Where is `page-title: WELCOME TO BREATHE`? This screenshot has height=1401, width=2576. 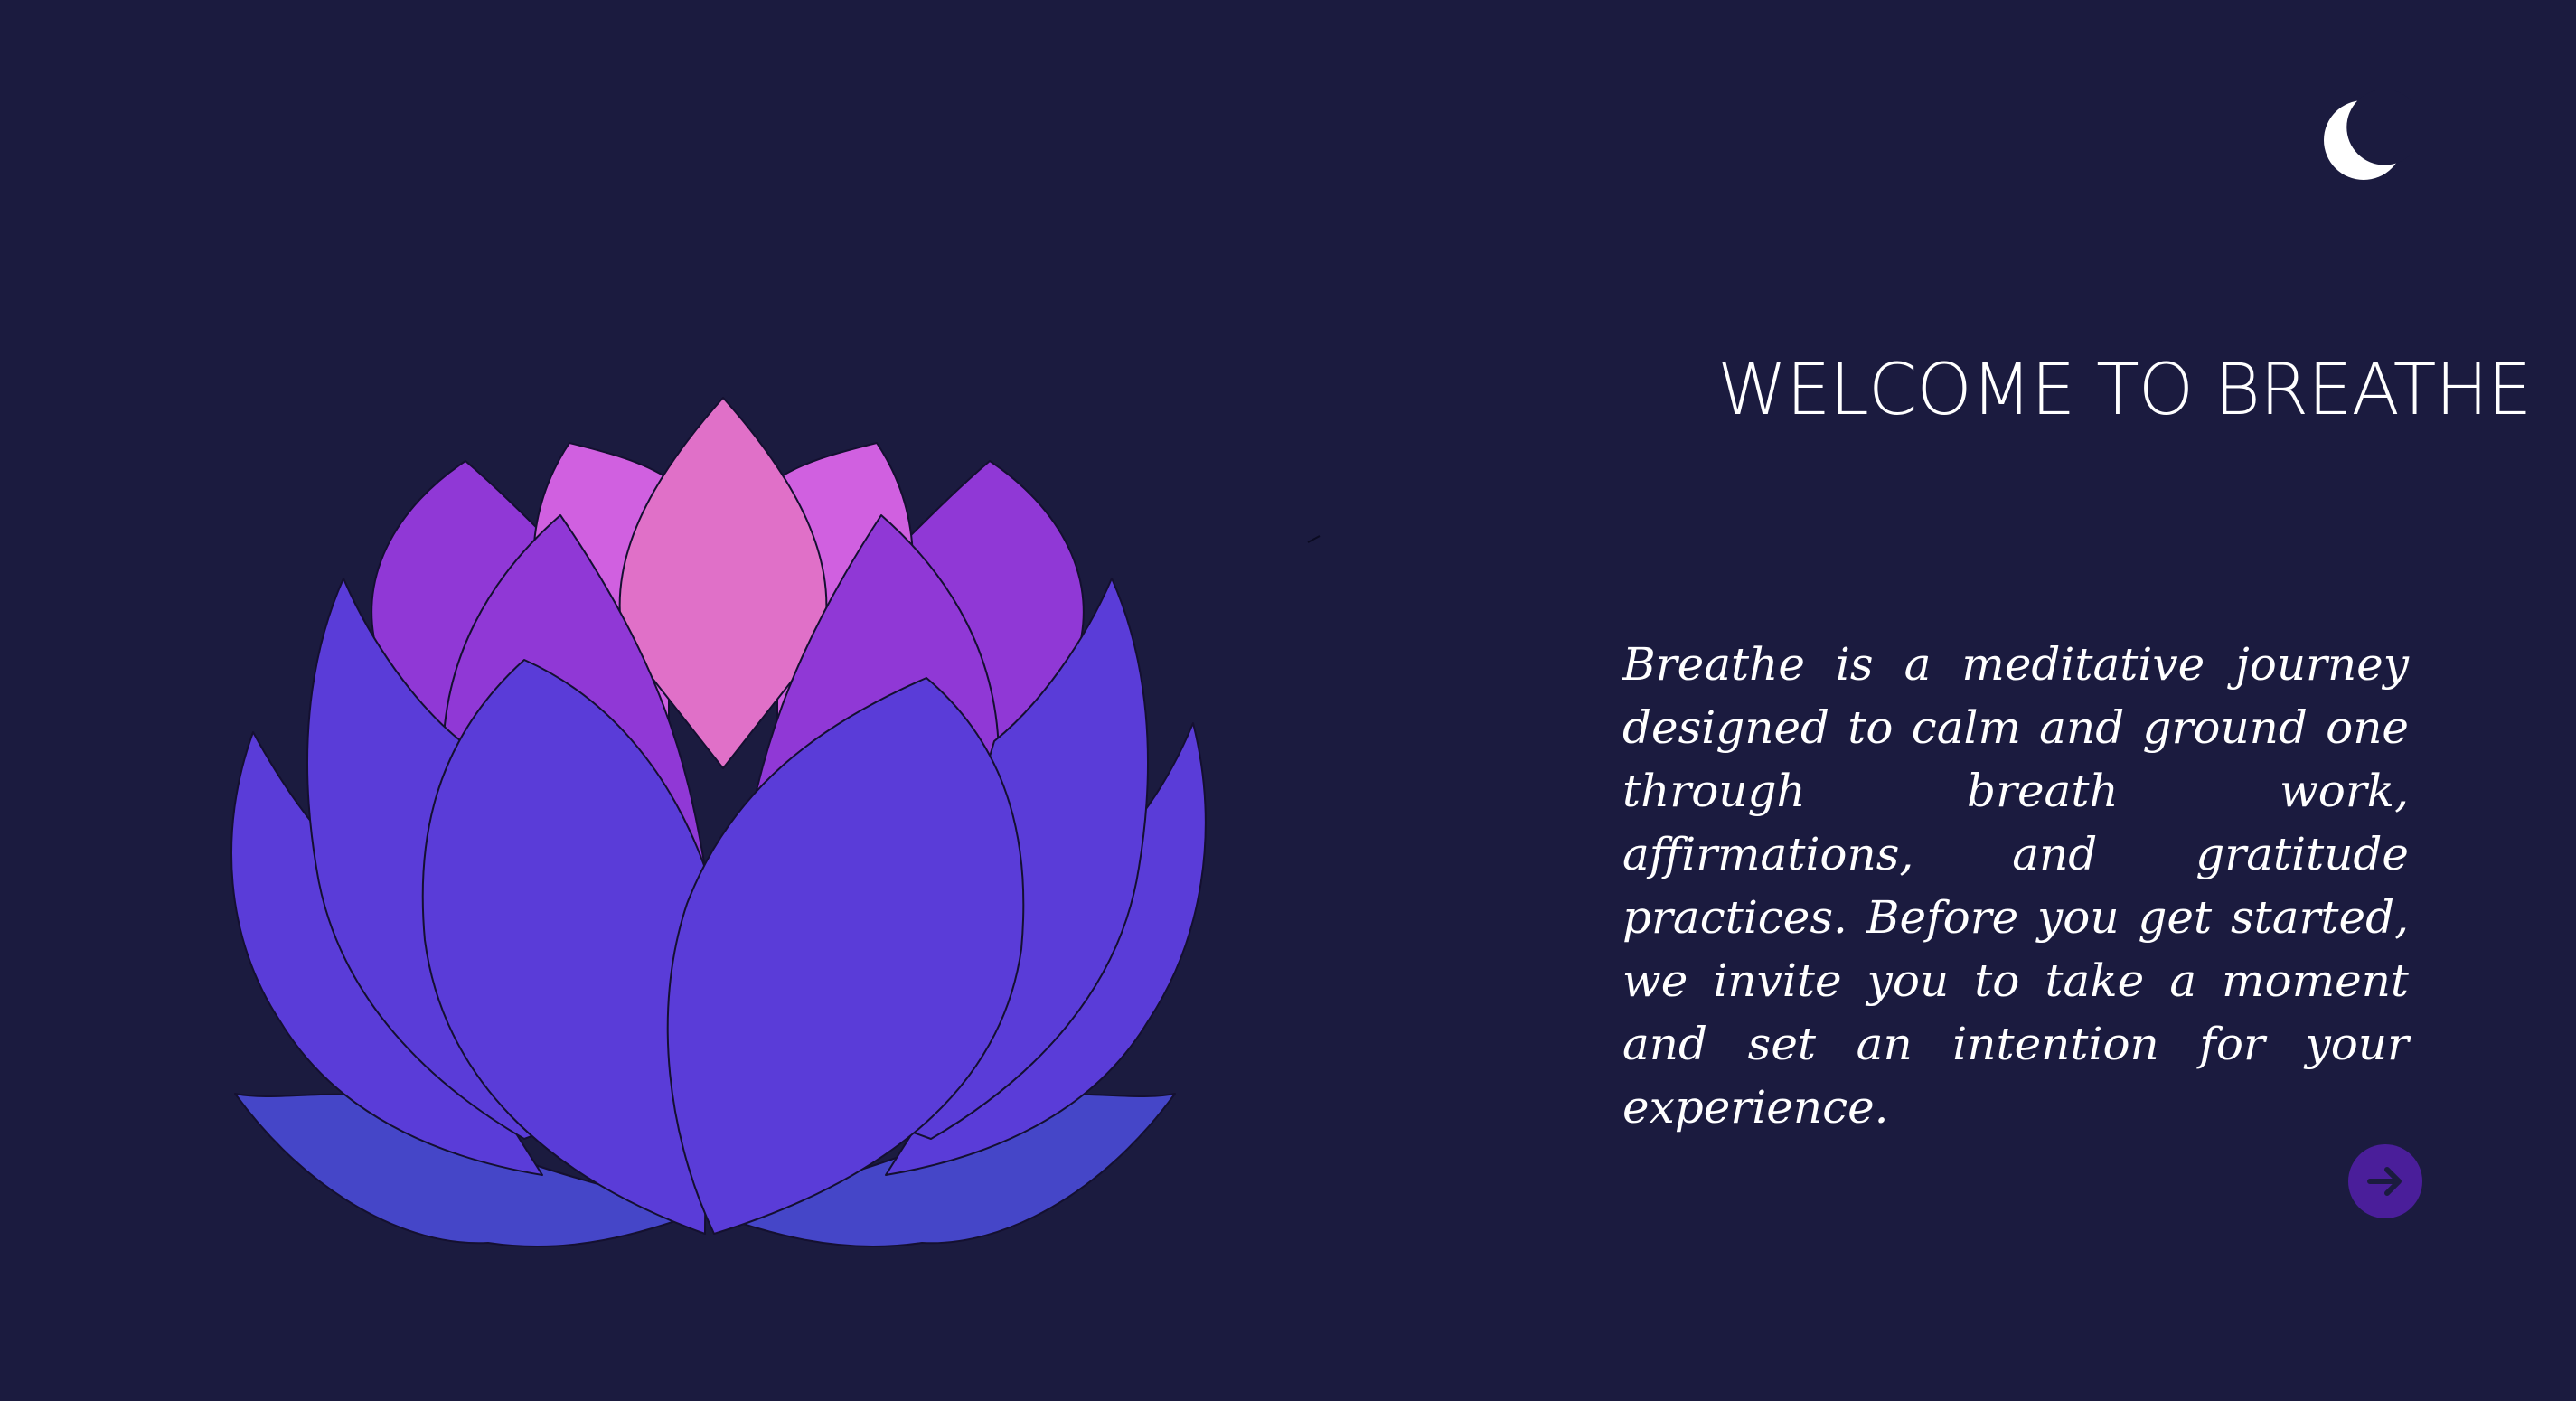 page-title: WELCOME TO BREATHE is located at coordinates (2124, 390).